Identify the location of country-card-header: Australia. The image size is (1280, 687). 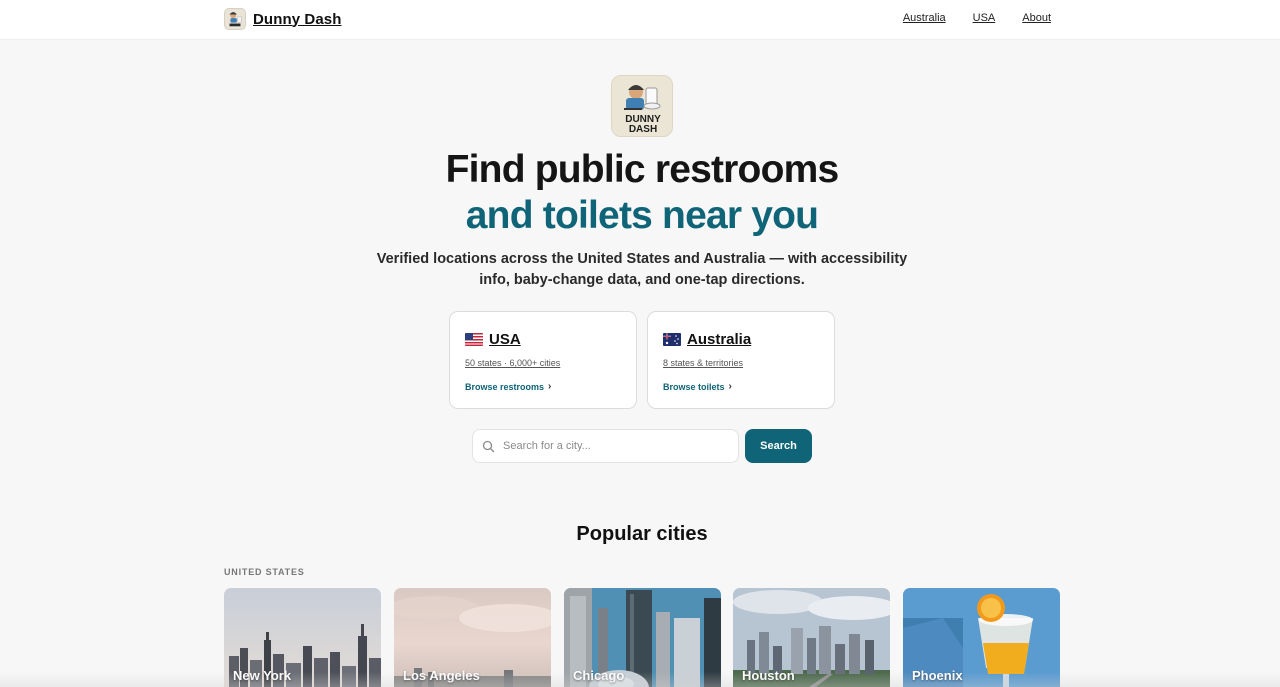
(707, 339).